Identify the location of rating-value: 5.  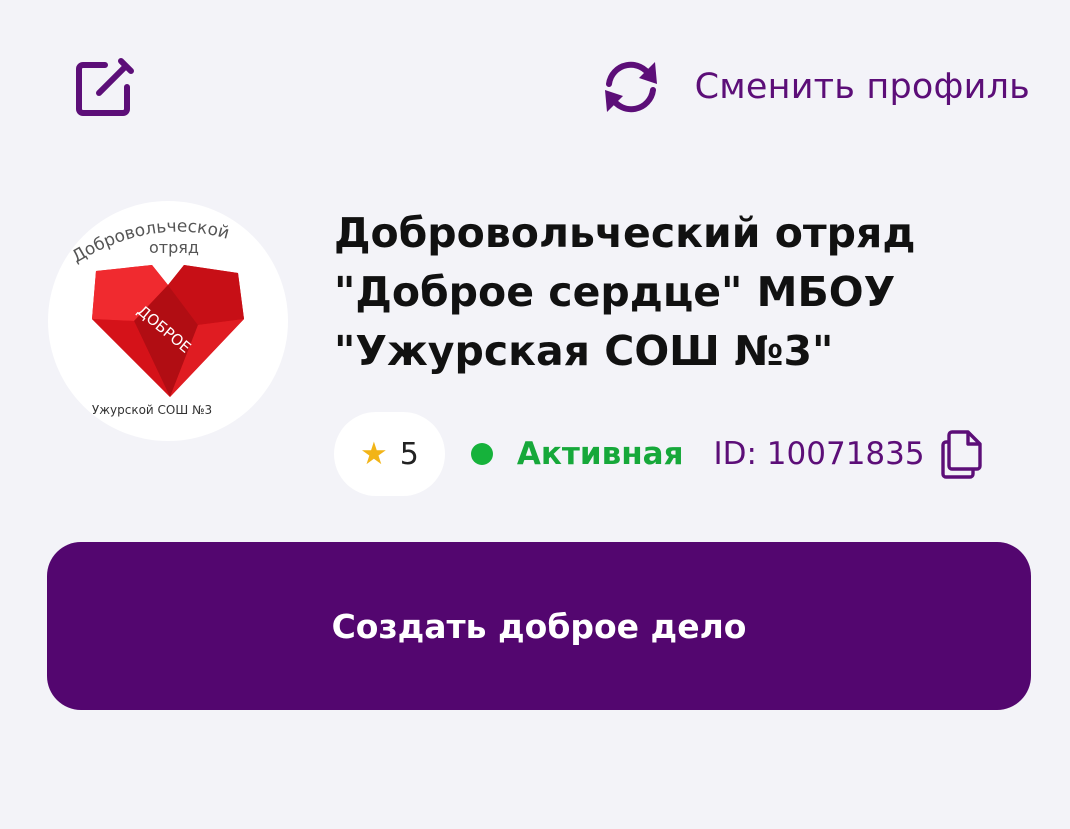
(409, 454).